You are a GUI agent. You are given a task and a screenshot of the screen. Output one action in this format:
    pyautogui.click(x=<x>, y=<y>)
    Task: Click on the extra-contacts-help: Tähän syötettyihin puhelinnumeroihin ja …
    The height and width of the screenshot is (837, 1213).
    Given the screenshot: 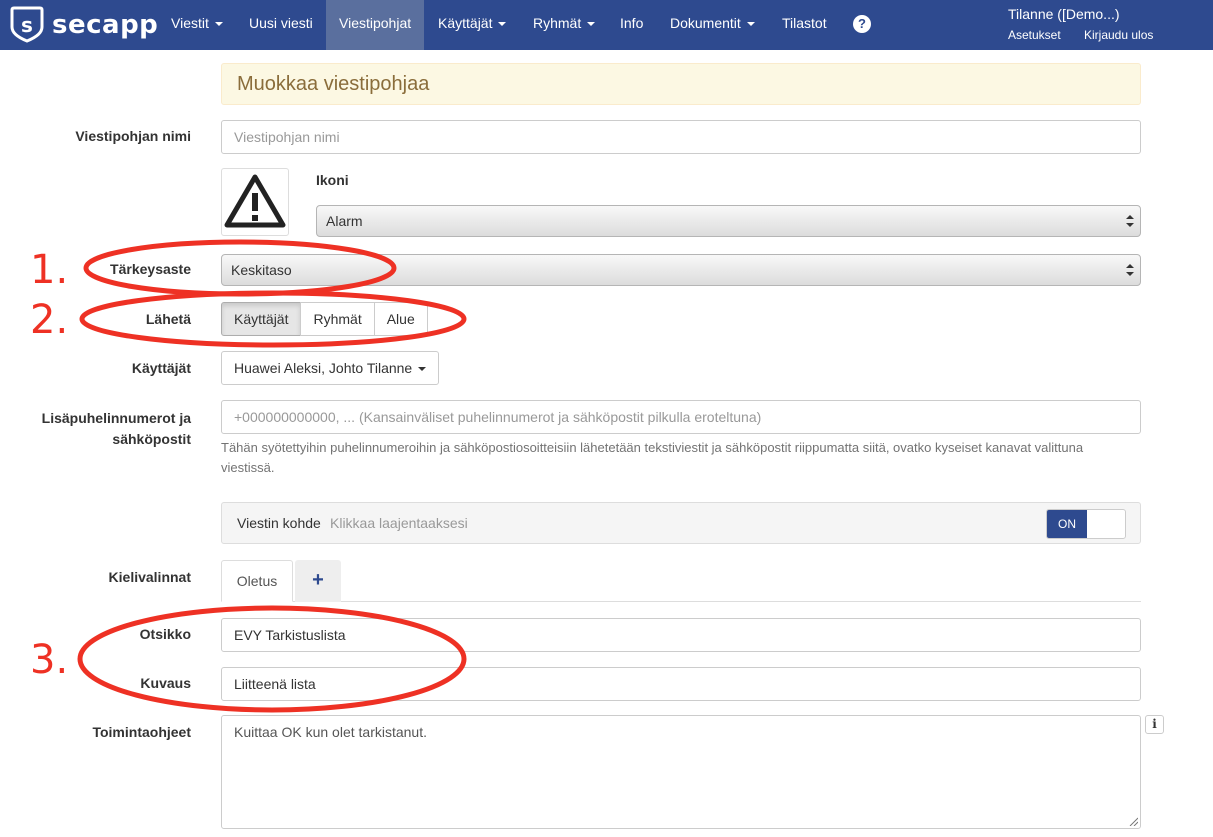 What is the action you would take?
    pyautogui.click(x=652, y=457)
    